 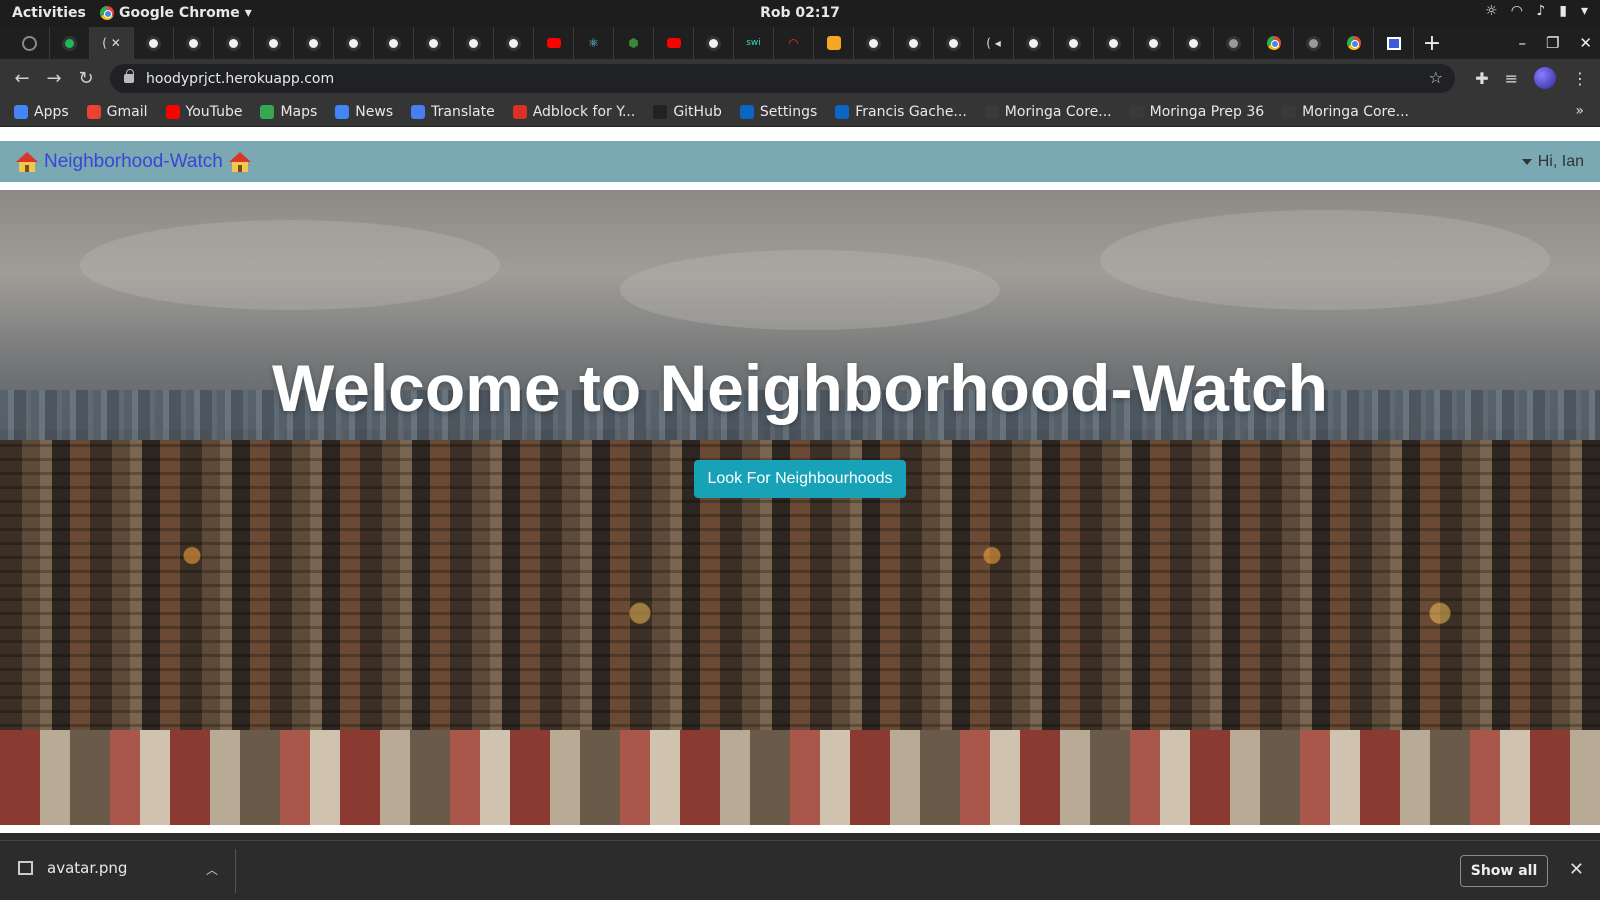 I want to click on bookmark-item: Moringa Prep 36, so click(x=1196, y=112).